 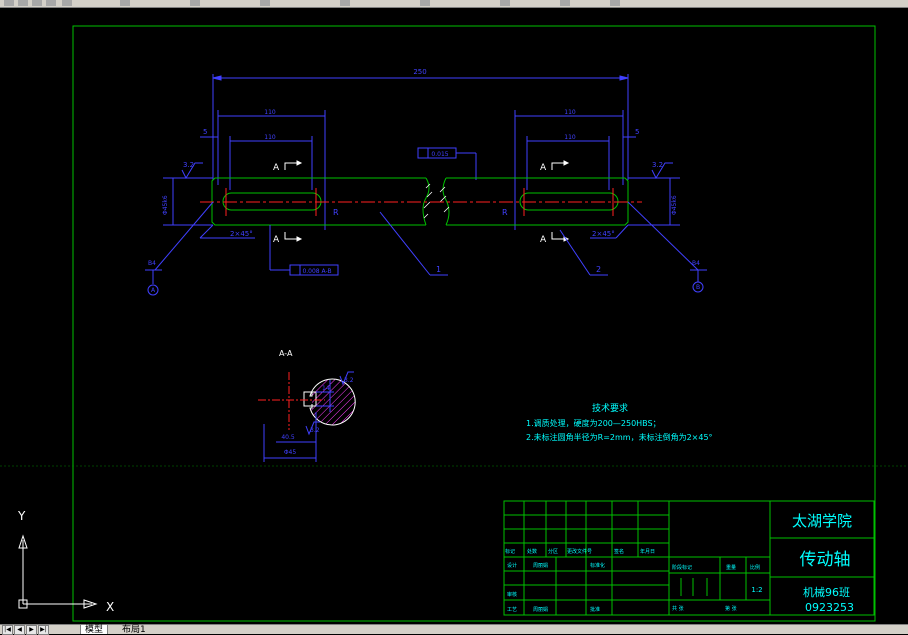 What do you see at coordinates (593, 423) in the screenshot?
I see `tech-line-1: 1.调质处理，硬度为200—250HBS；` at bounding box center [593, 423].